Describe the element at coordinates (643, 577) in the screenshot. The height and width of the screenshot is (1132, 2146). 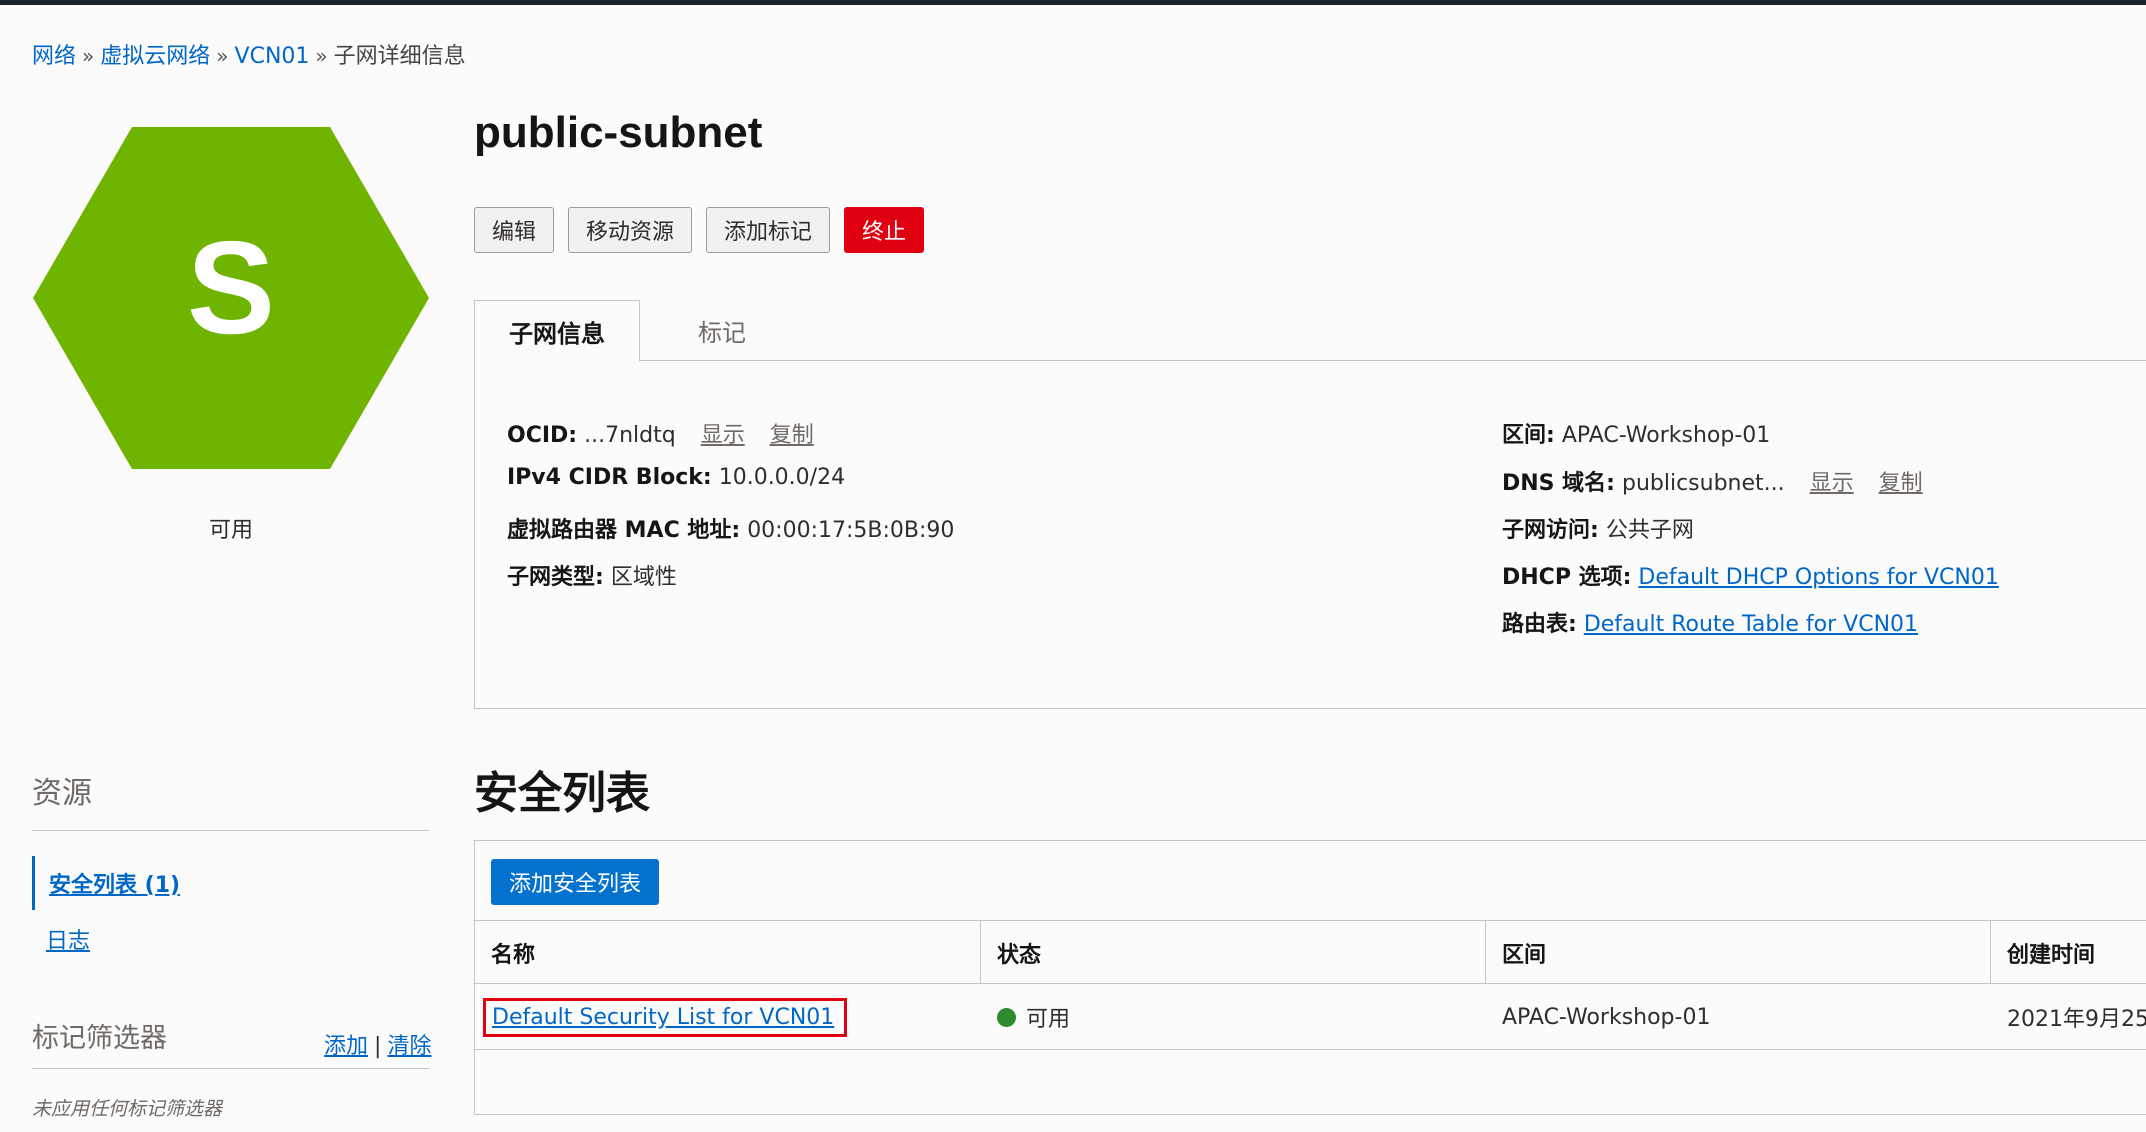
I see `subnet-type-value: 区域性` at that location.